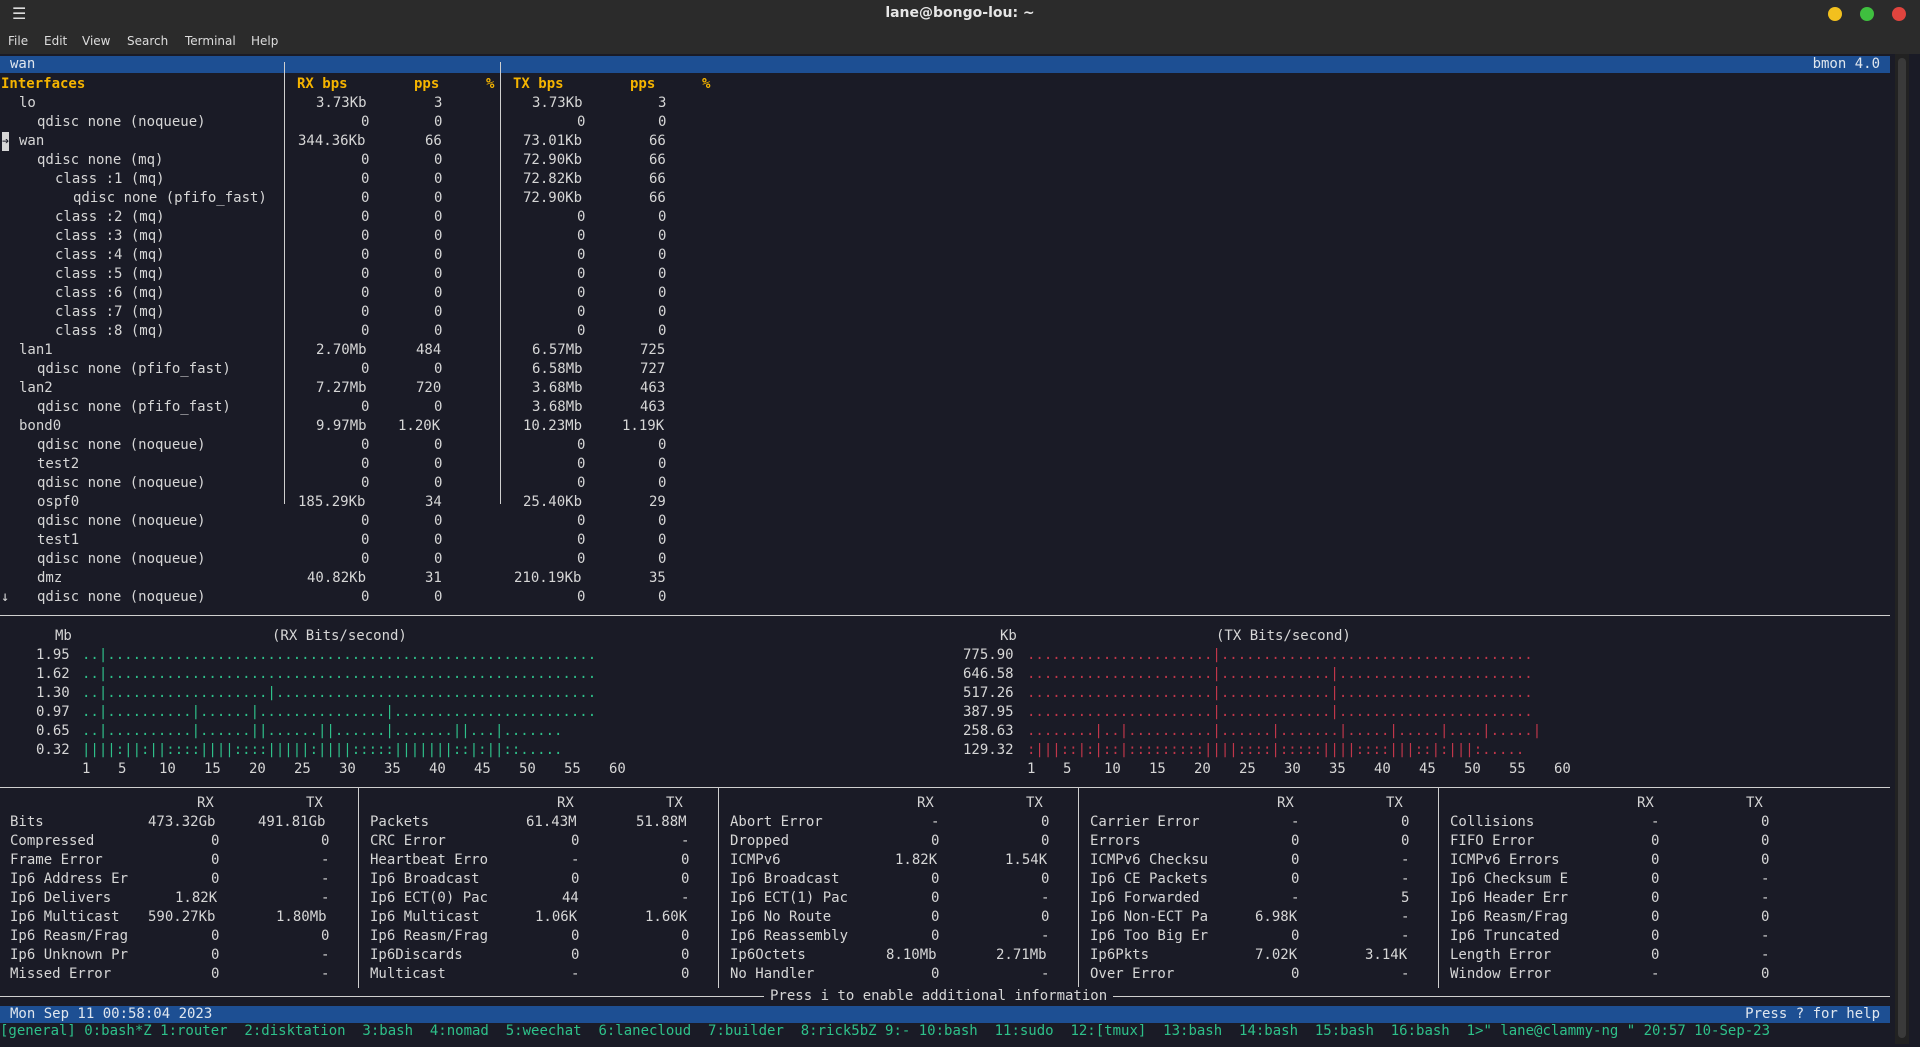  I want to click on minimize-button, so click(1835, 14).